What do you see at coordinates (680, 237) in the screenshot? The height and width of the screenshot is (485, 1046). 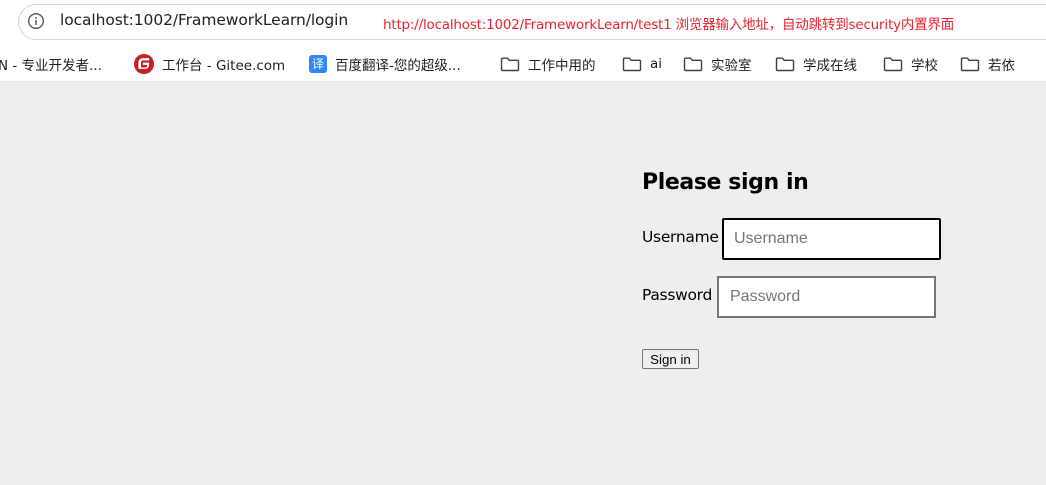 I see `username-label: Username` at bounding box center [680, 237].